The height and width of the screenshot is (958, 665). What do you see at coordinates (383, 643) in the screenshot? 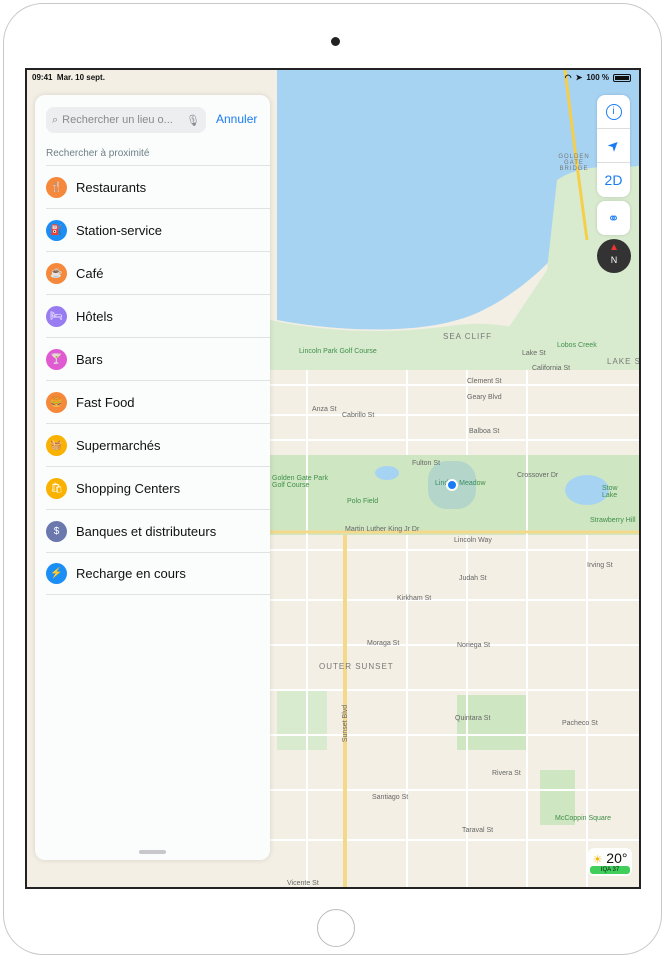
I see `map-label-moraga: Moraga St` at bounding box center [383, 643].